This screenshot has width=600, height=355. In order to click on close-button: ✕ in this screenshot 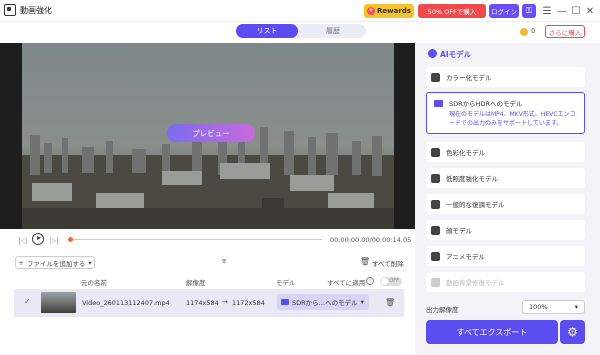, I will do `click(590, 11)`.